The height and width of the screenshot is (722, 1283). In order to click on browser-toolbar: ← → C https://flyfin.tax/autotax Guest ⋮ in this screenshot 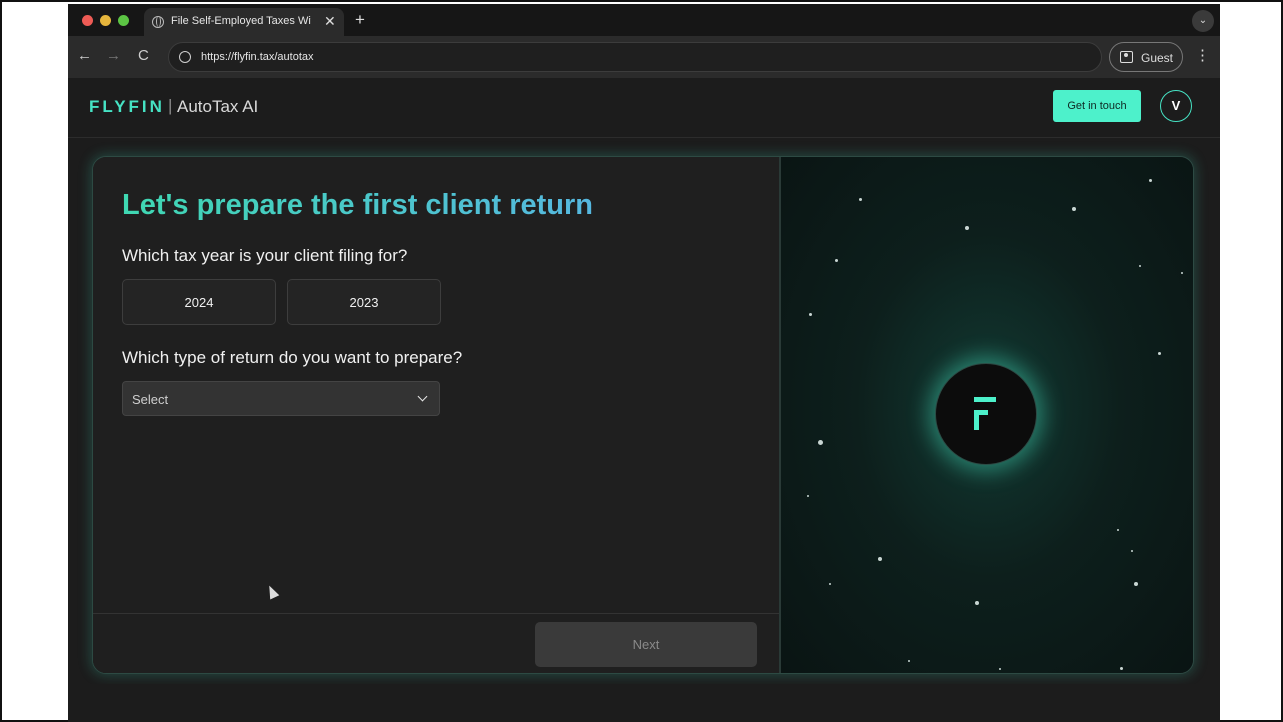, I will do `click(644, 57)`.